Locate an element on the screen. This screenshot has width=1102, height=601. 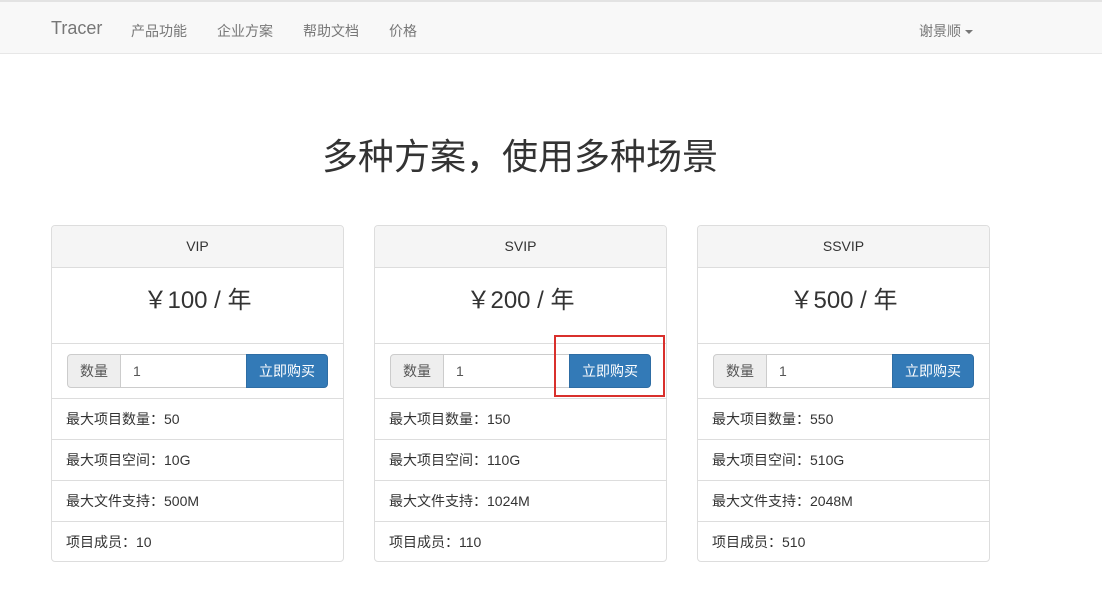
feature-max-space: 最大项目空间：110G is located at coordinates (520, 460).